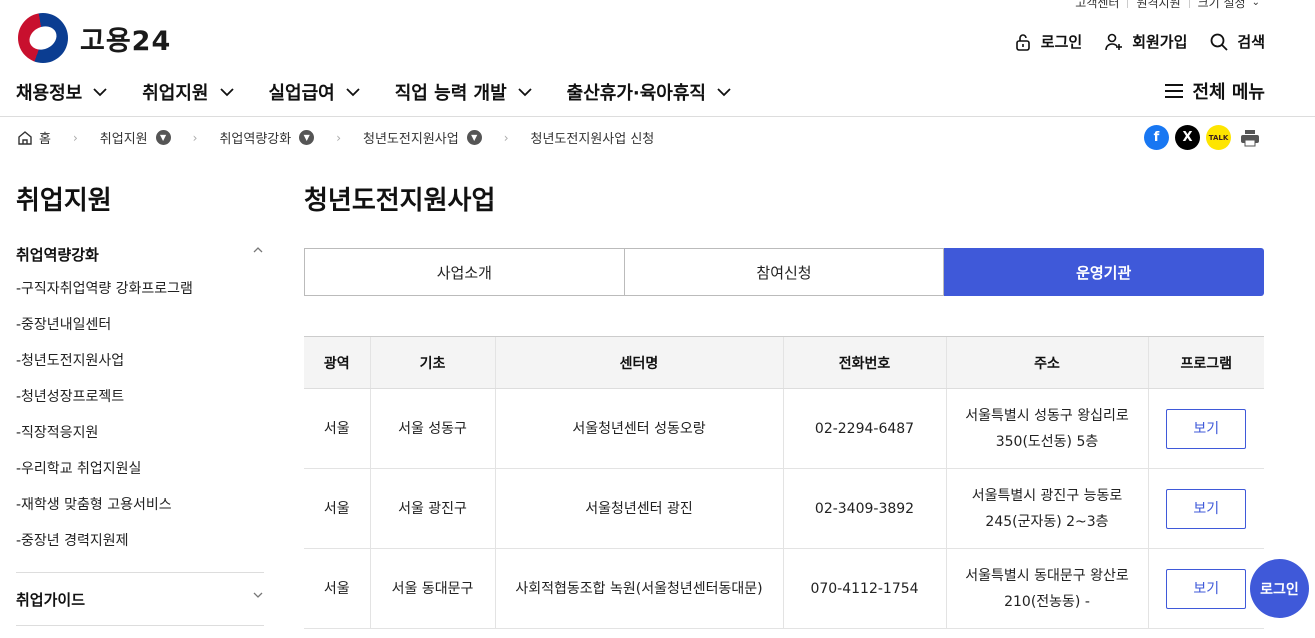 The width and height of the screenshot is (1315, 638). Describe the element at coordinates (123, 139) in the screenshot. I see `breadcrumb-label: 취업지원` at that location.